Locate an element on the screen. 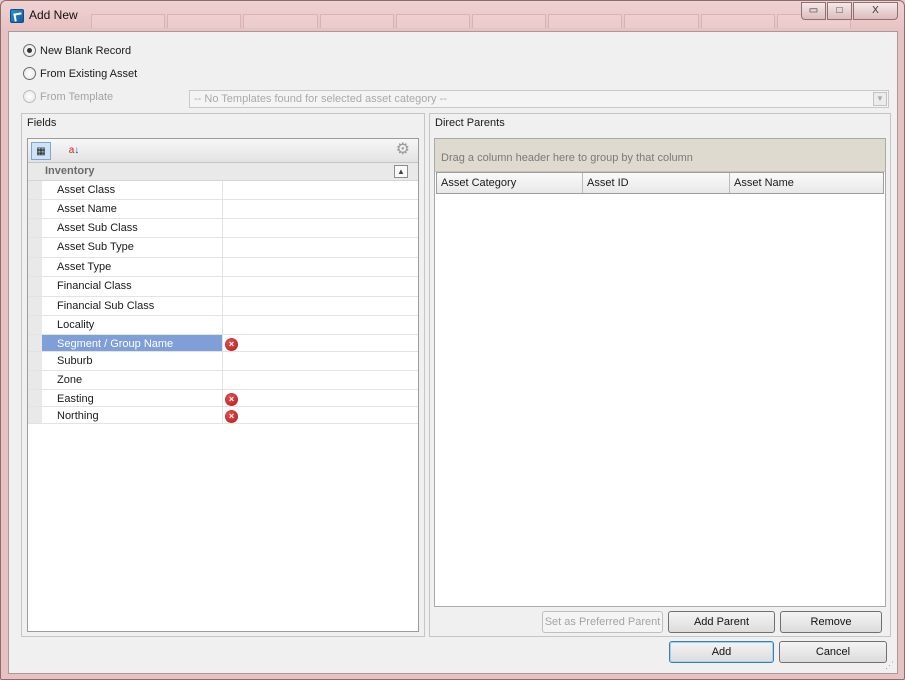  property-name: Suburb is located at coordinates (132, 361).